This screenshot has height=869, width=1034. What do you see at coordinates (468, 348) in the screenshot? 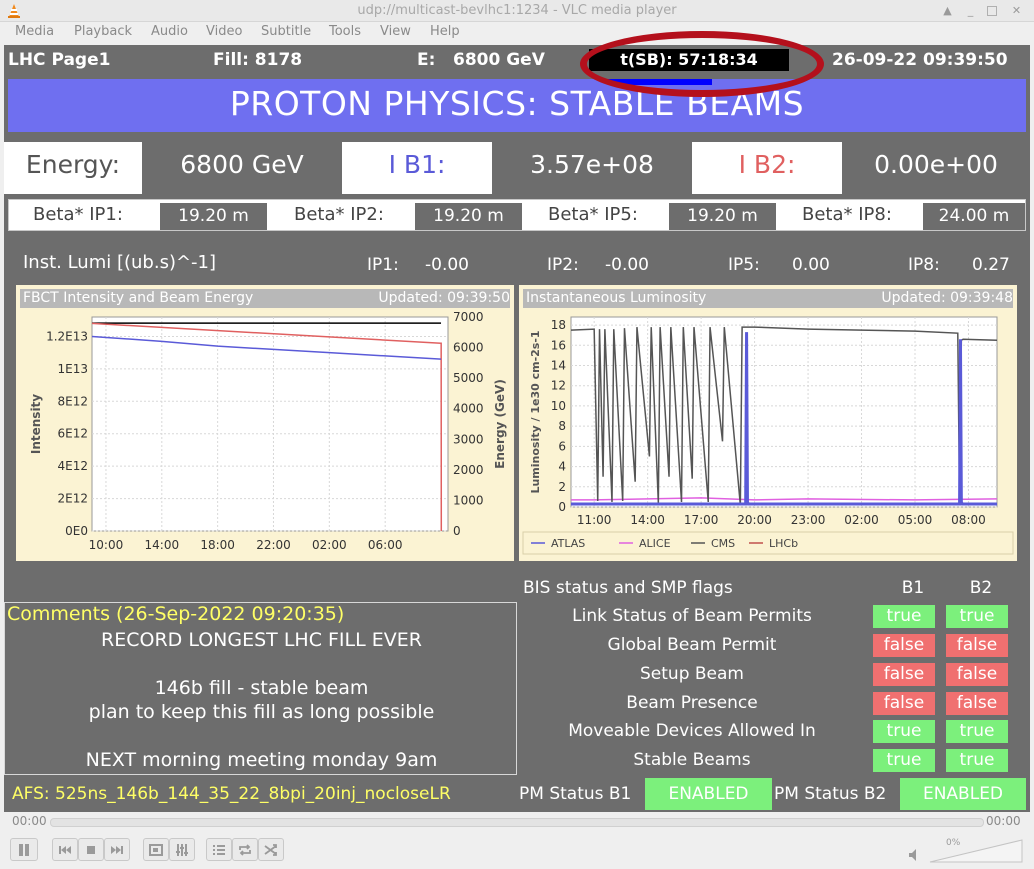
I see `y2-tick-label: 6000` at bounding box center [468, 348].